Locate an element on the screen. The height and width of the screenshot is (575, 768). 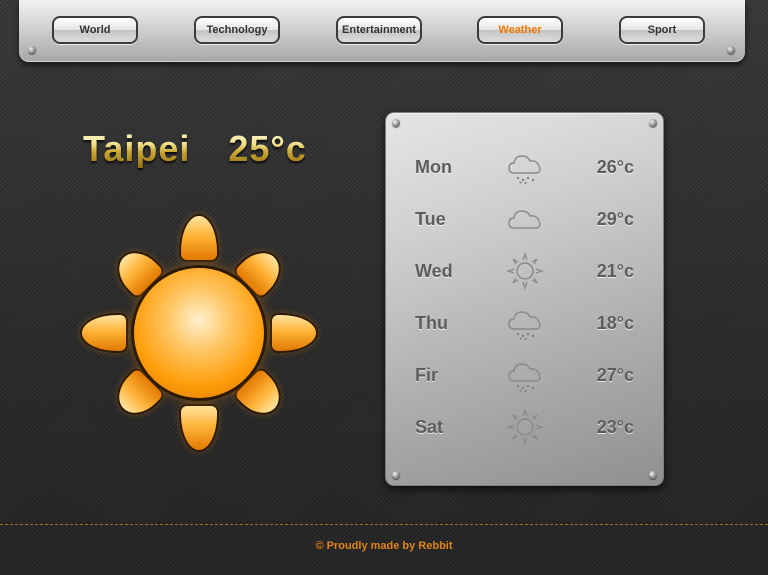
nav-technology-button: Technology is located at coordinates (237, 30).